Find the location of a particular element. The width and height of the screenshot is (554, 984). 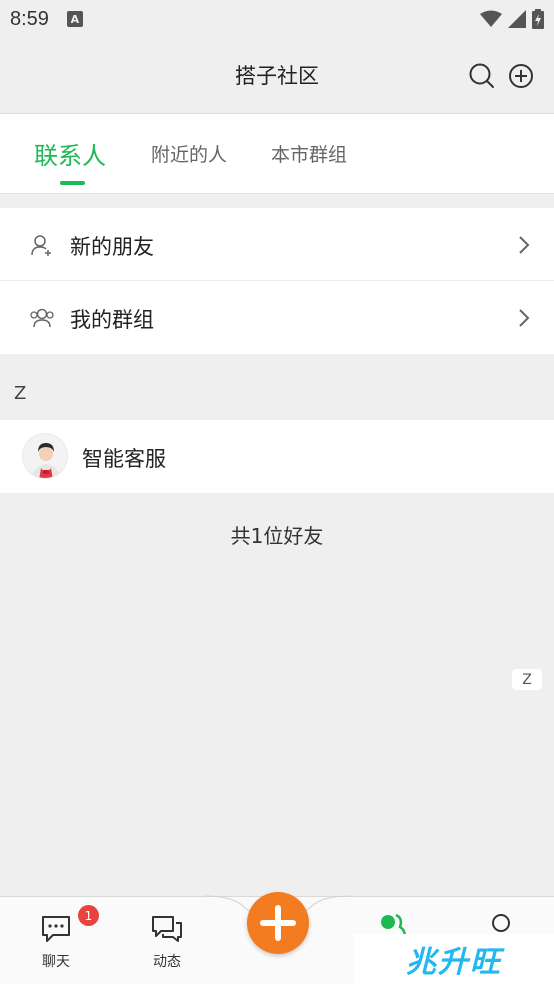

status-bar: 8:59 A is located at coordinates (277, 19).